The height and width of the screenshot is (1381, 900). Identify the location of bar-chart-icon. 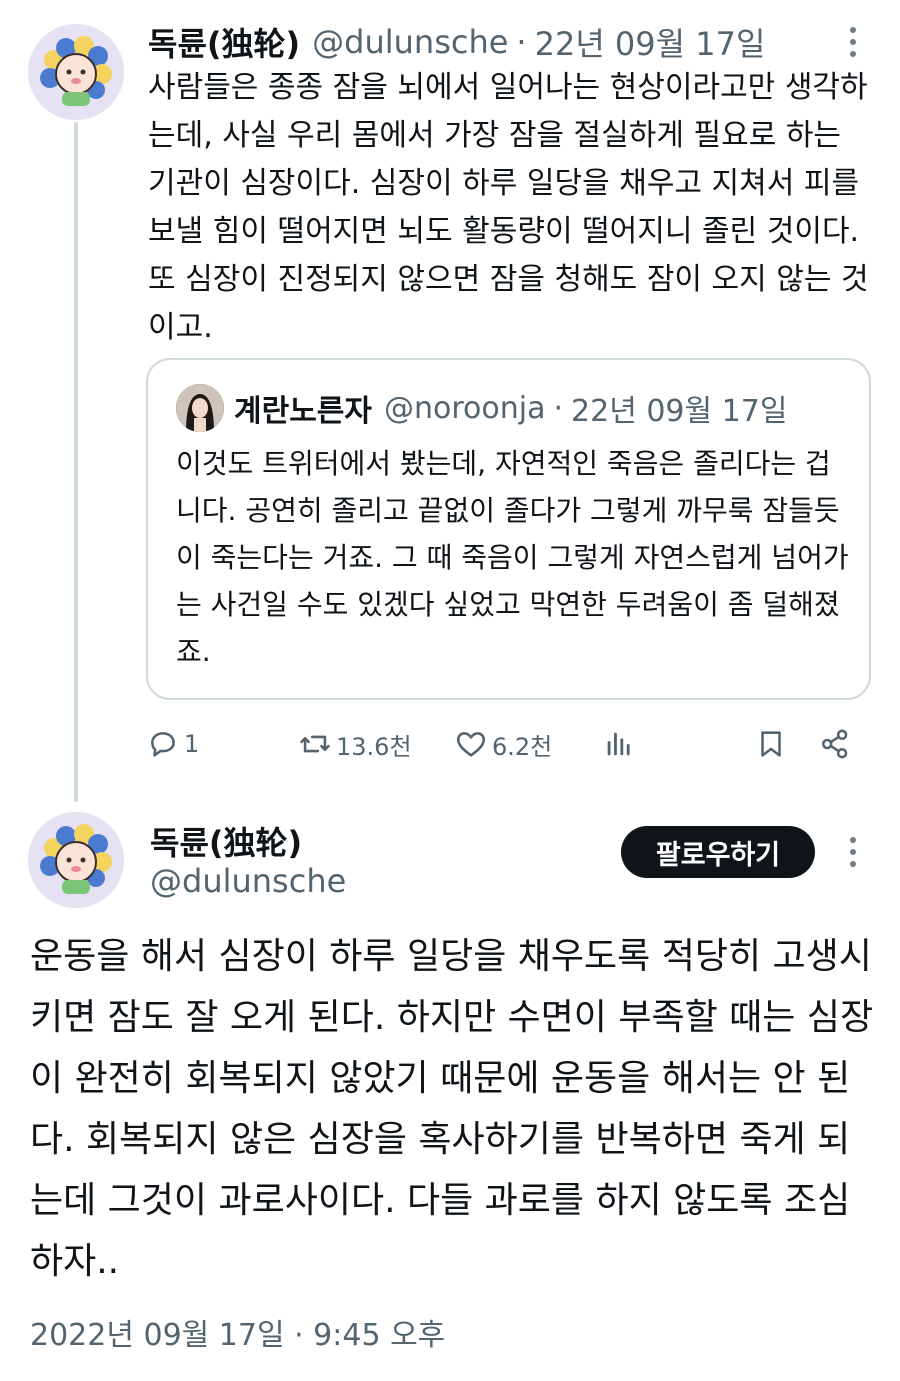
(618, 744).